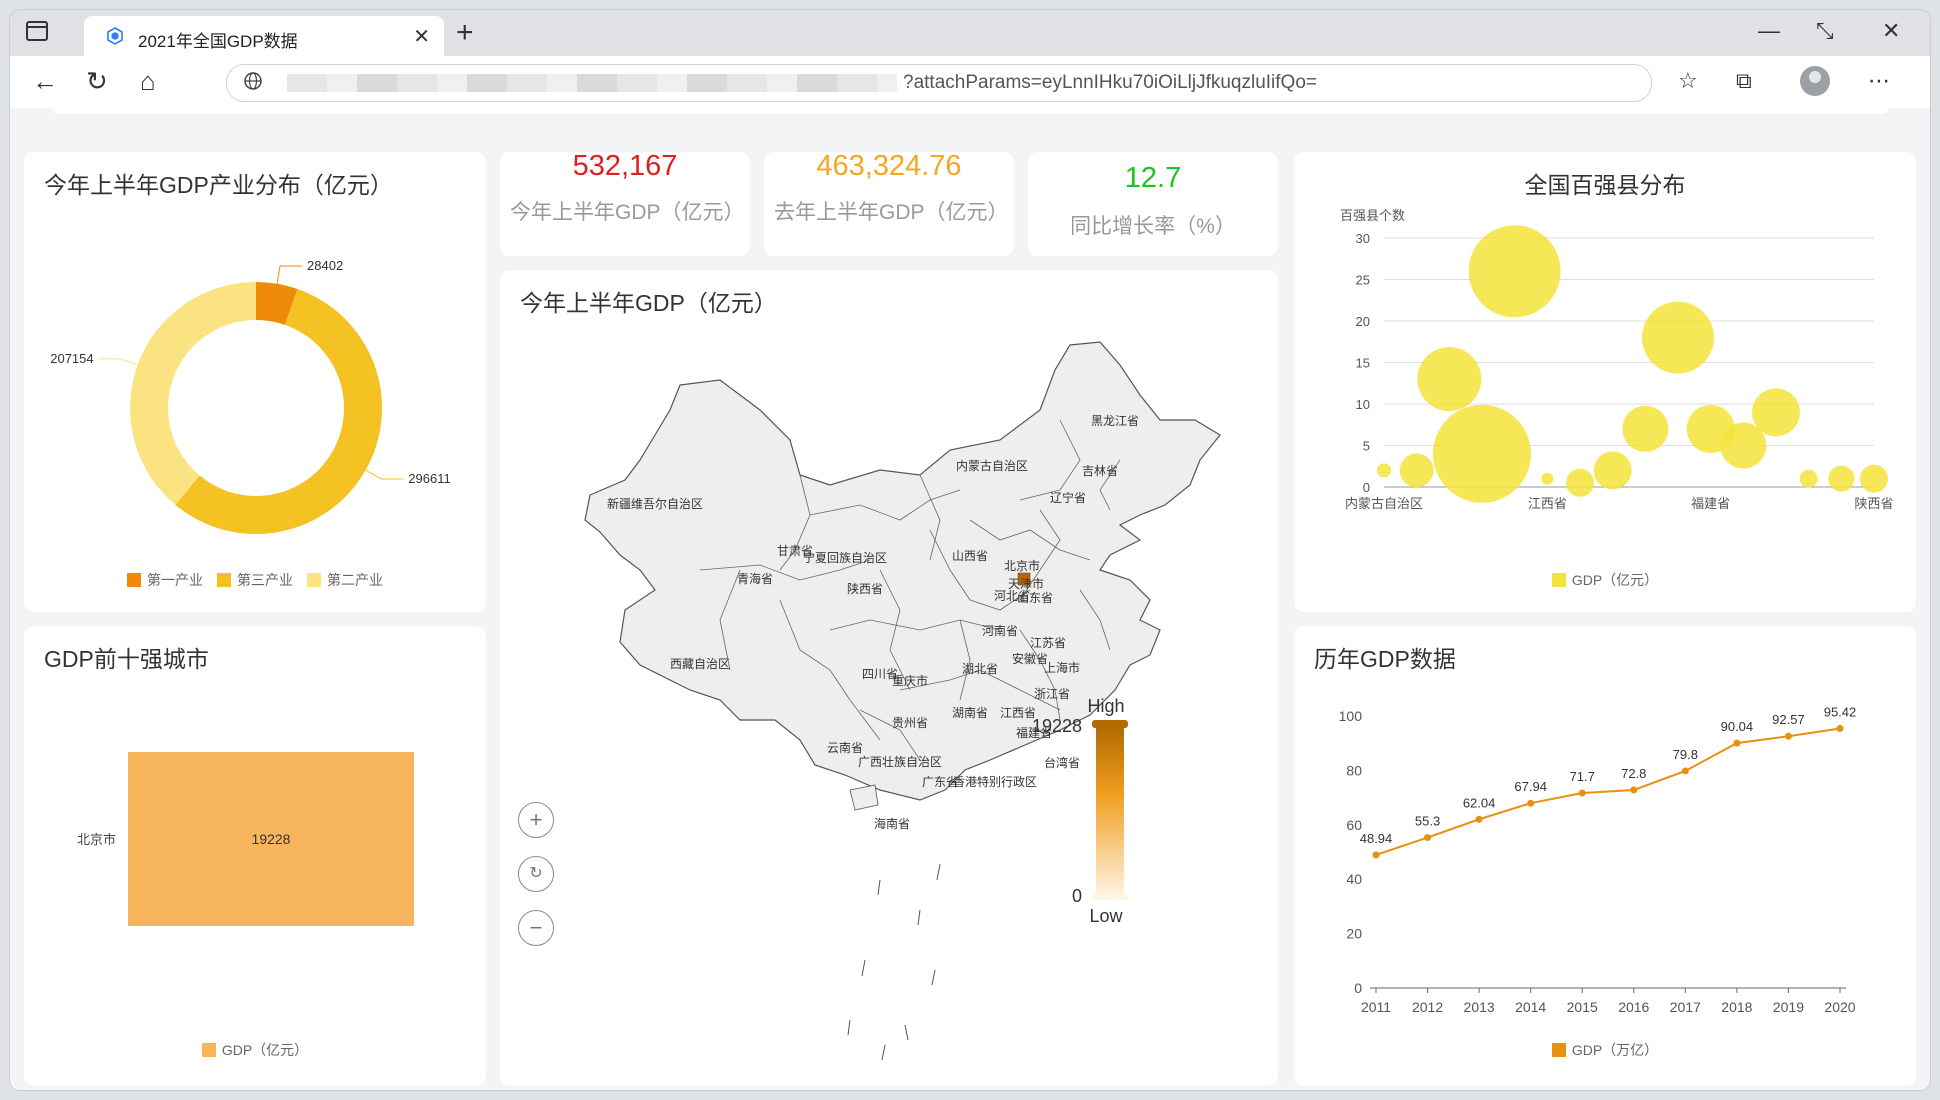 The width and height of the screenshot is (1940, 1100). What do you see at coordinates (37, 31) in the screenshot?
I see `tab-actions-icon` at bounding box center [37, 31].